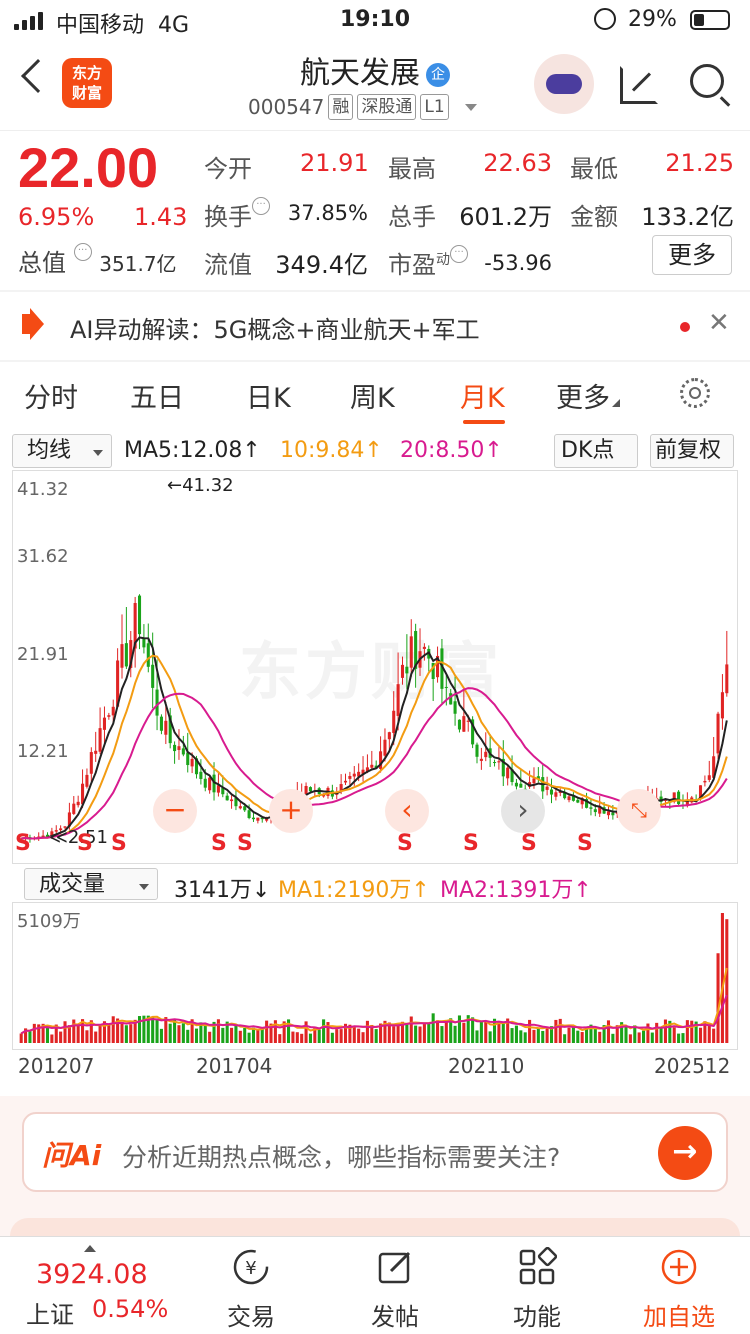 The image size is (750, 1334). I want to click on pe-value: -53.96, so click(518, 263).